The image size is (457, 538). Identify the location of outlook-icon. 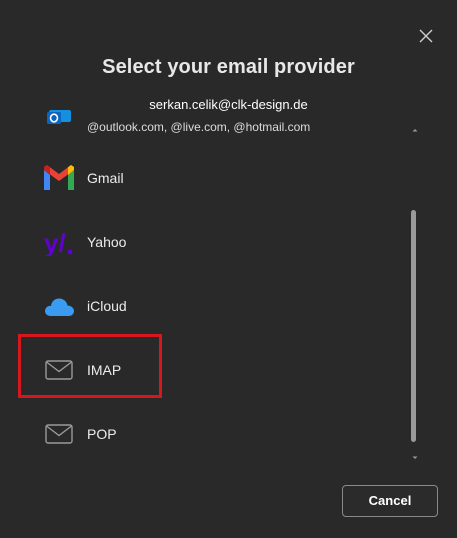
(59, 117).